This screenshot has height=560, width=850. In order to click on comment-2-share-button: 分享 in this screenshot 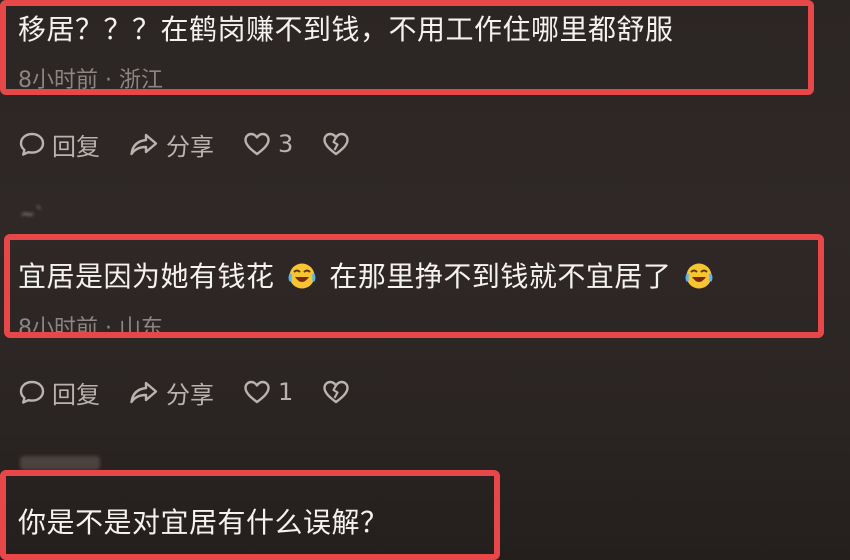, I will do `click(171, 392)`.